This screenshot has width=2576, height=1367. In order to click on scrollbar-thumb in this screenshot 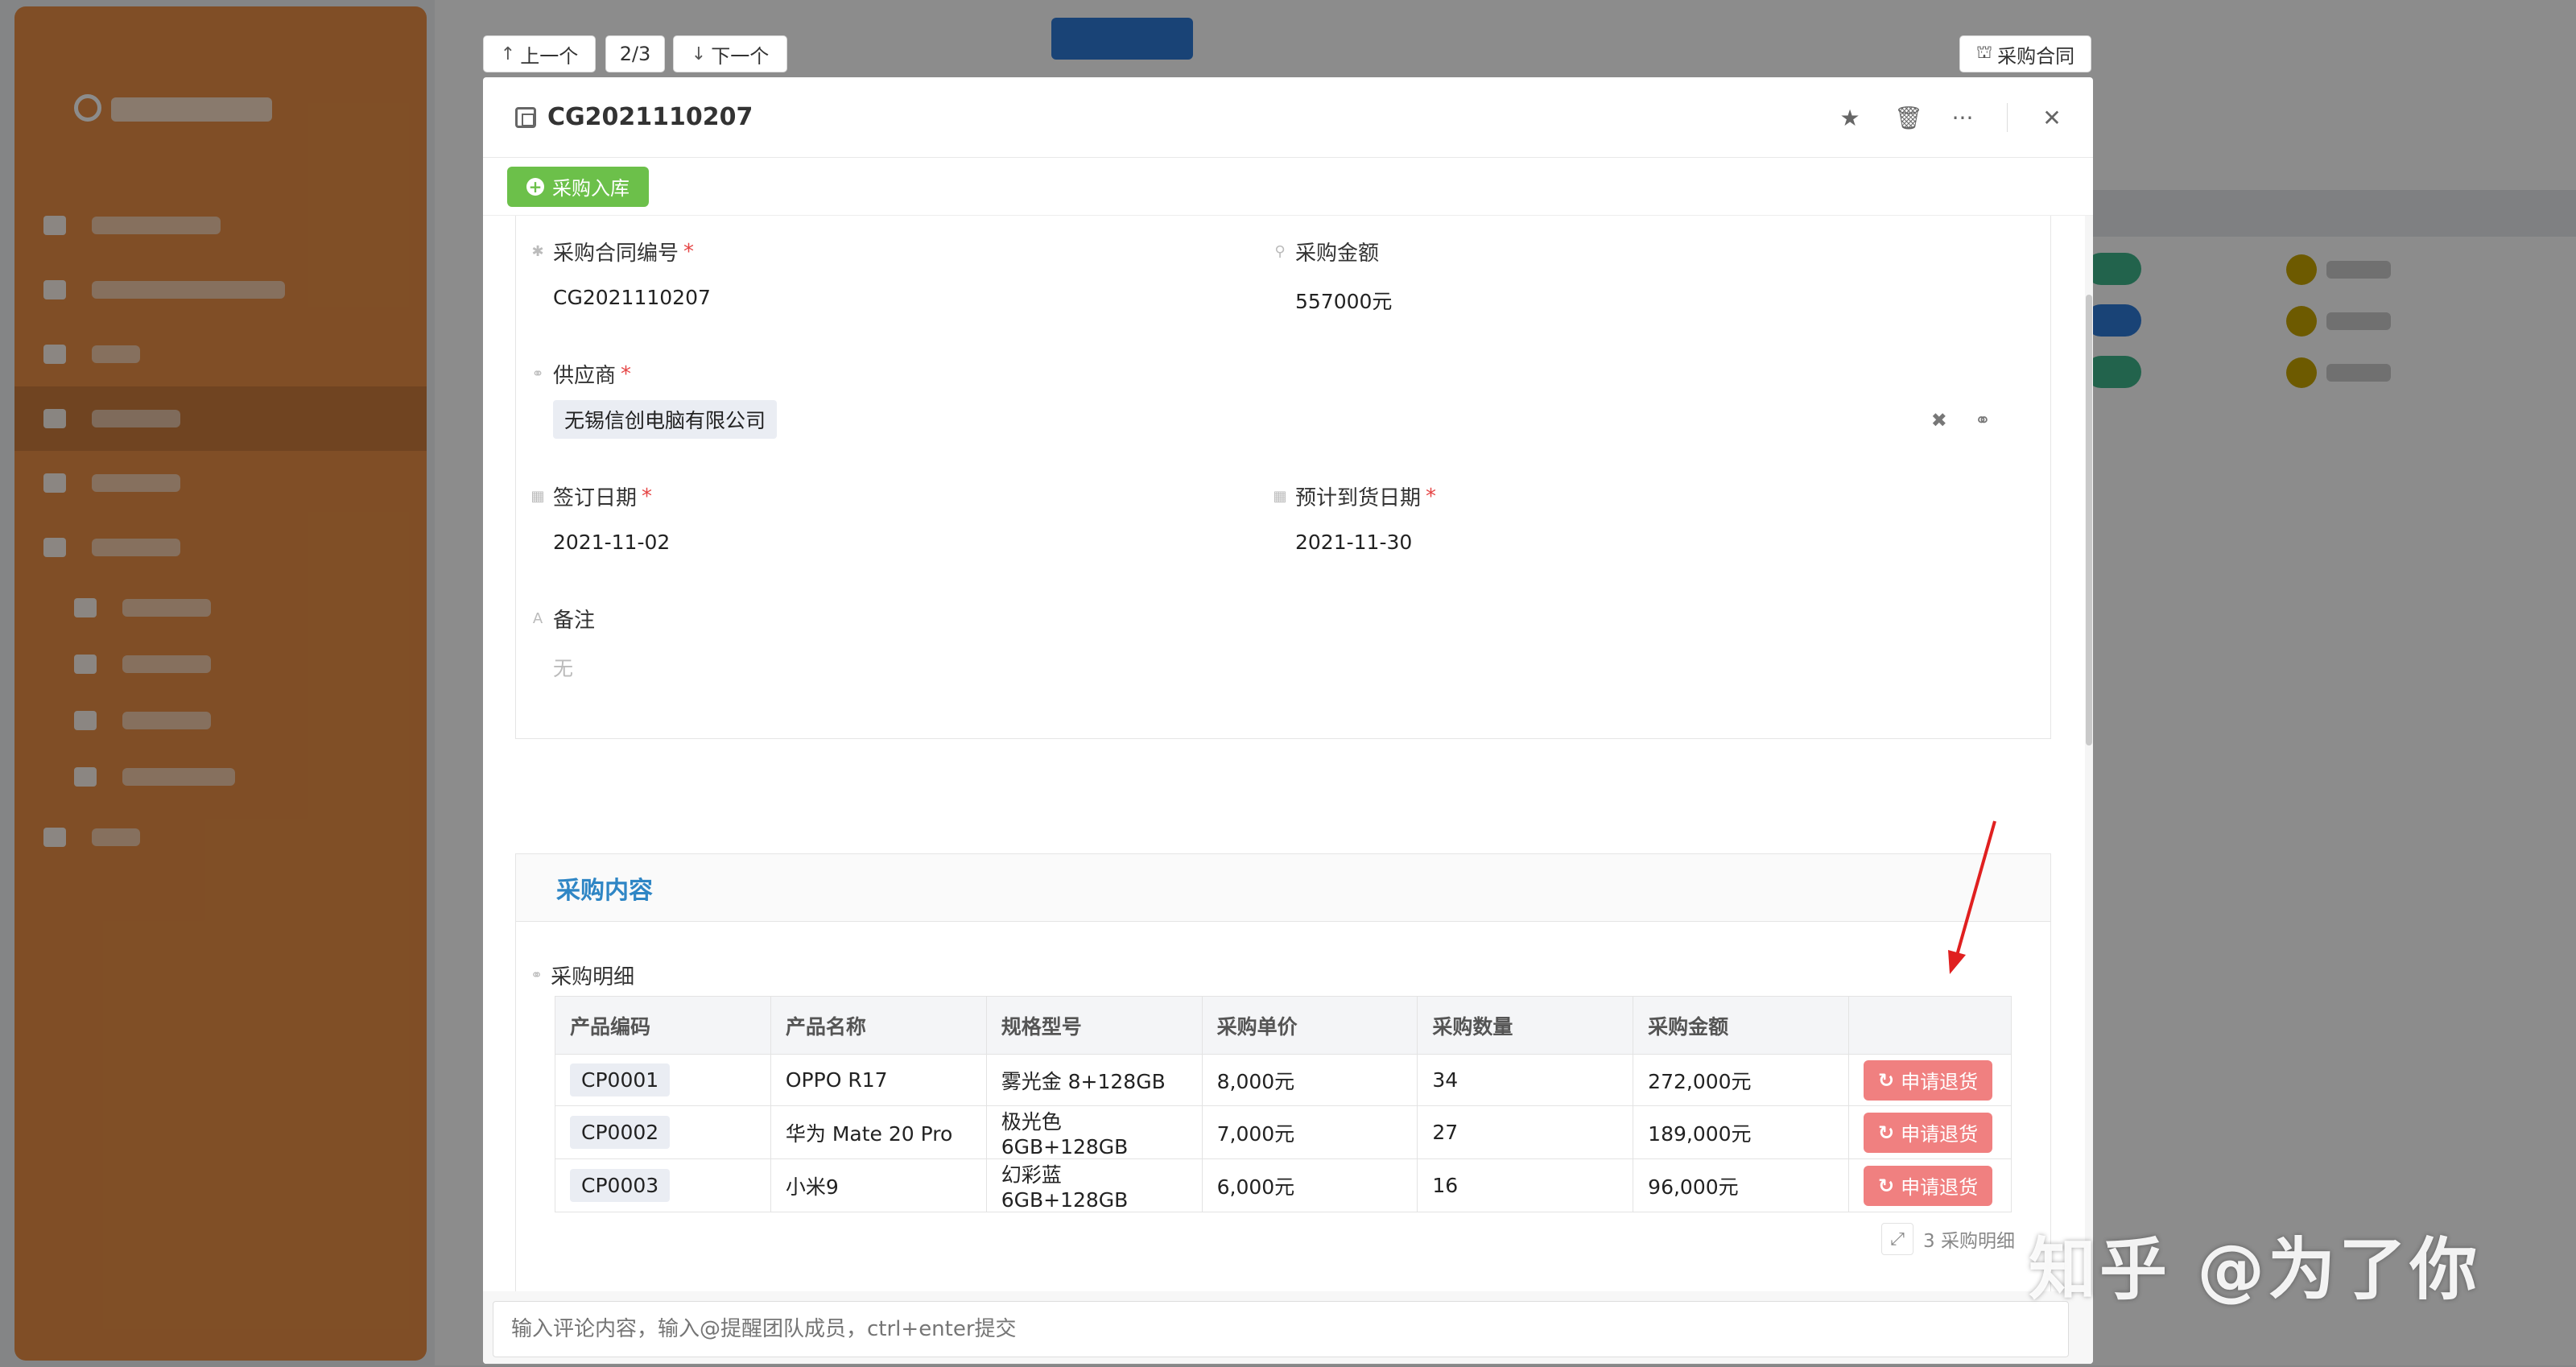, I will do `click(2089, 520)`.